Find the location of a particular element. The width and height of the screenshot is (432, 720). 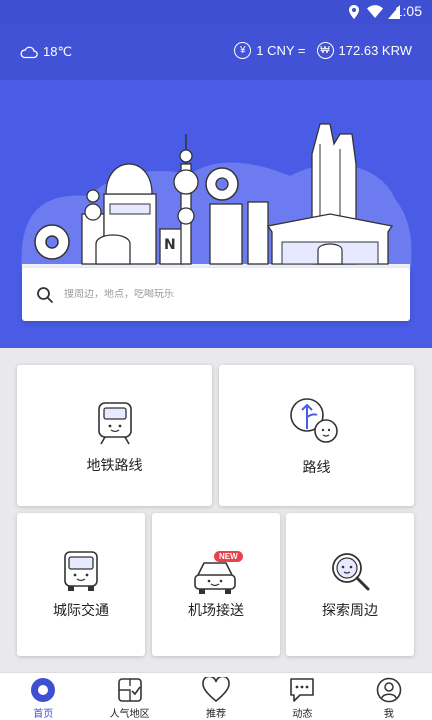

route-label: 路线 is located at coordinates (316, 468).